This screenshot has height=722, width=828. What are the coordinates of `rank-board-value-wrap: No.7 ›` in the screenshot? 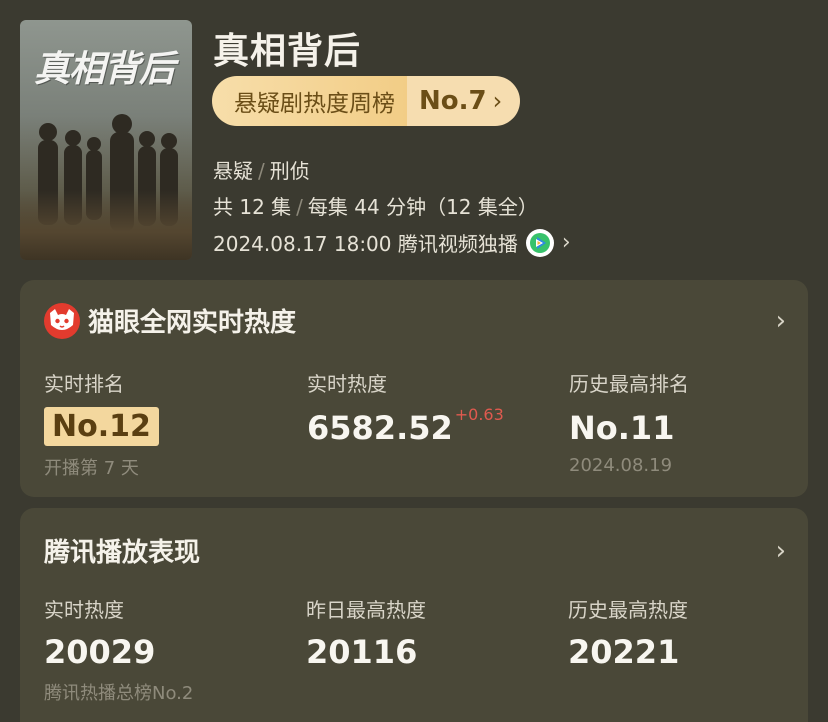 It's located at (464, 101).